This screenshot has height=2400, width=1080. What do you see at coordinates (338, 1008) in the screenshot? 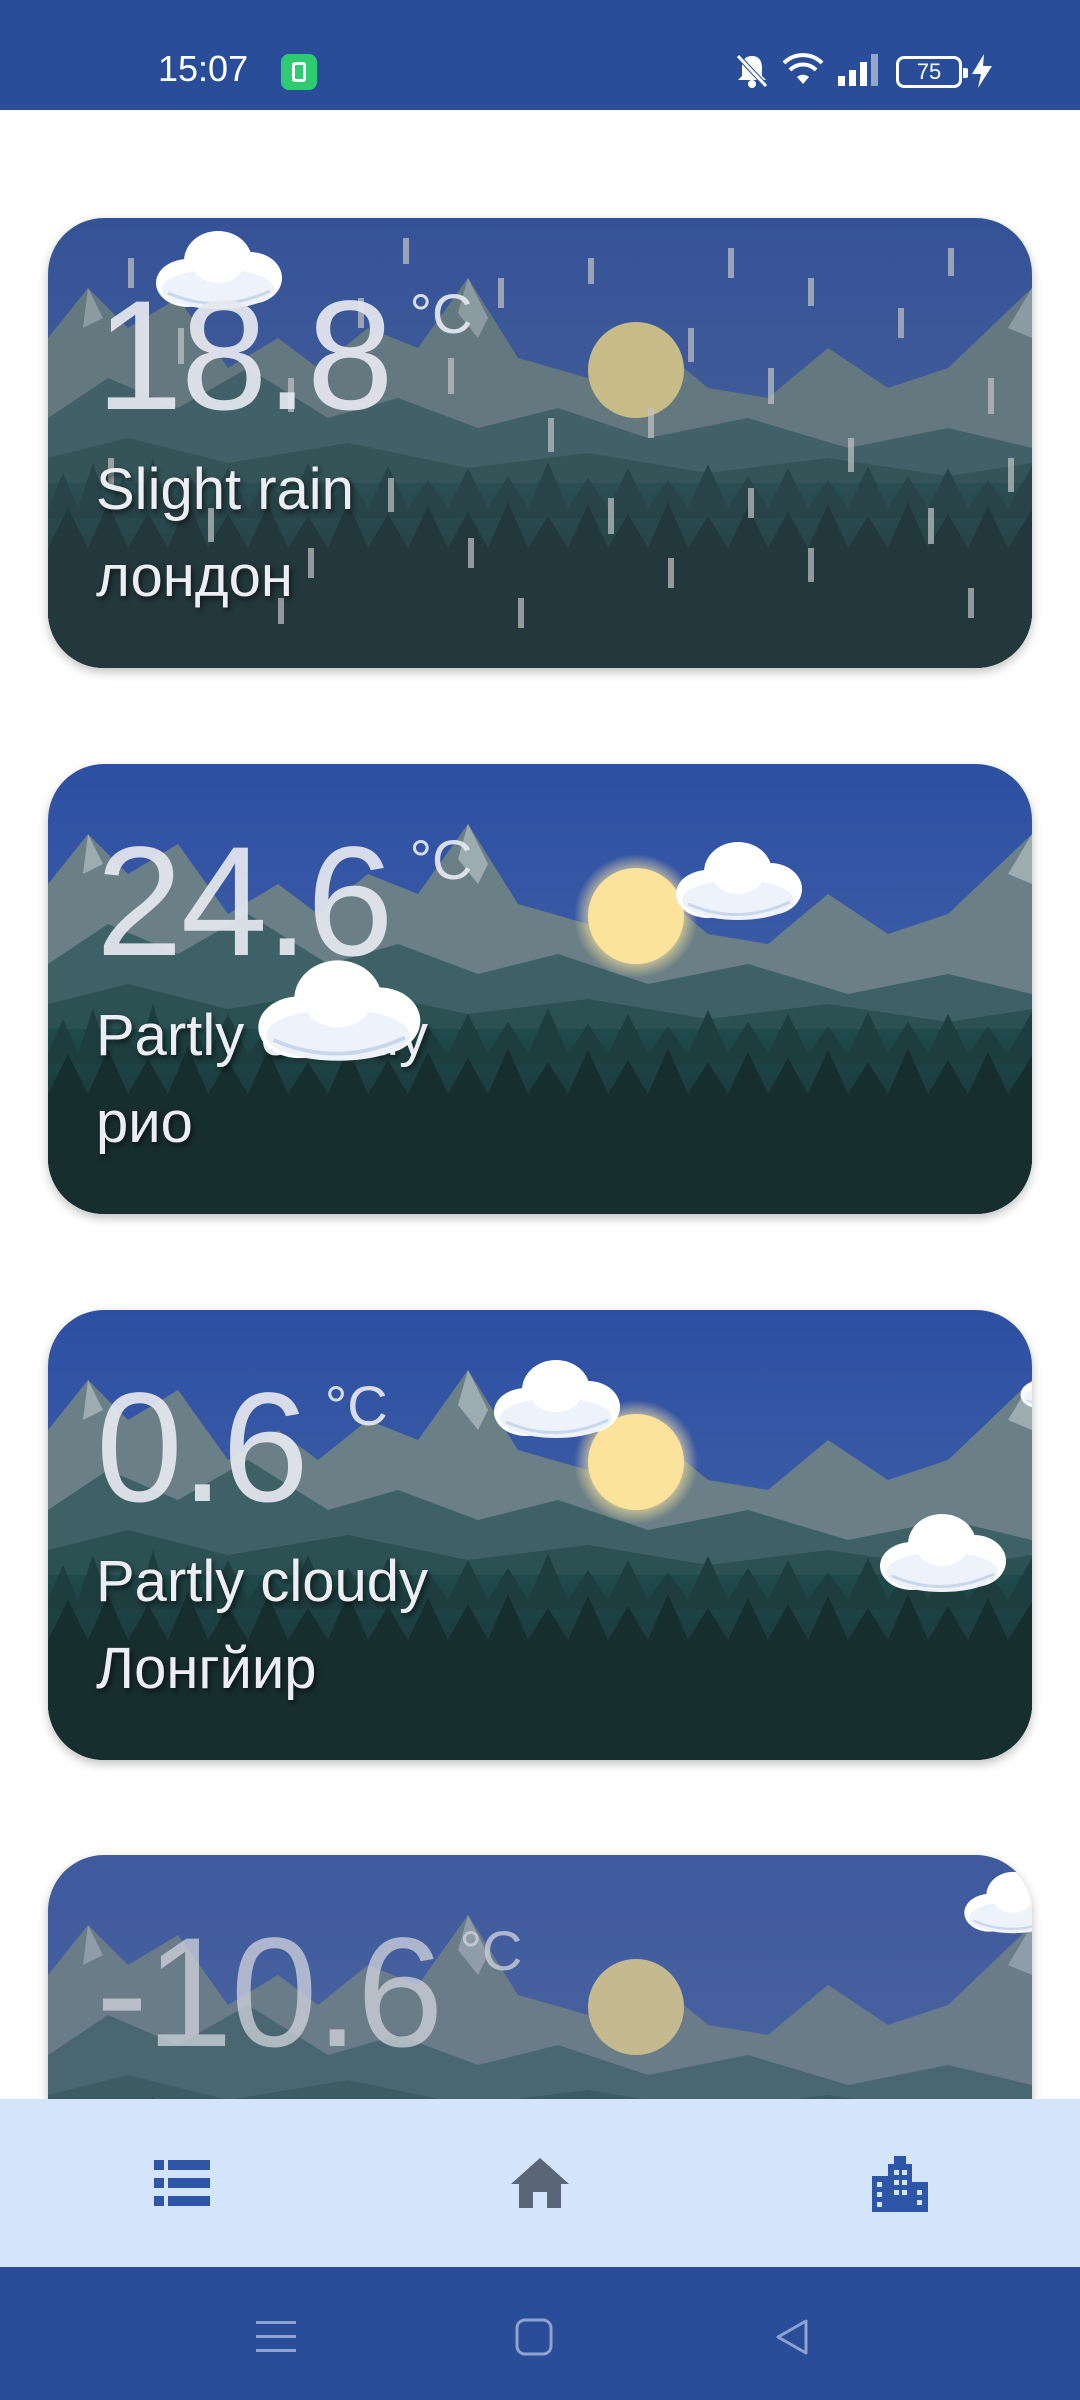
I see `cloud-icon` at bounding box center [338, 1008].